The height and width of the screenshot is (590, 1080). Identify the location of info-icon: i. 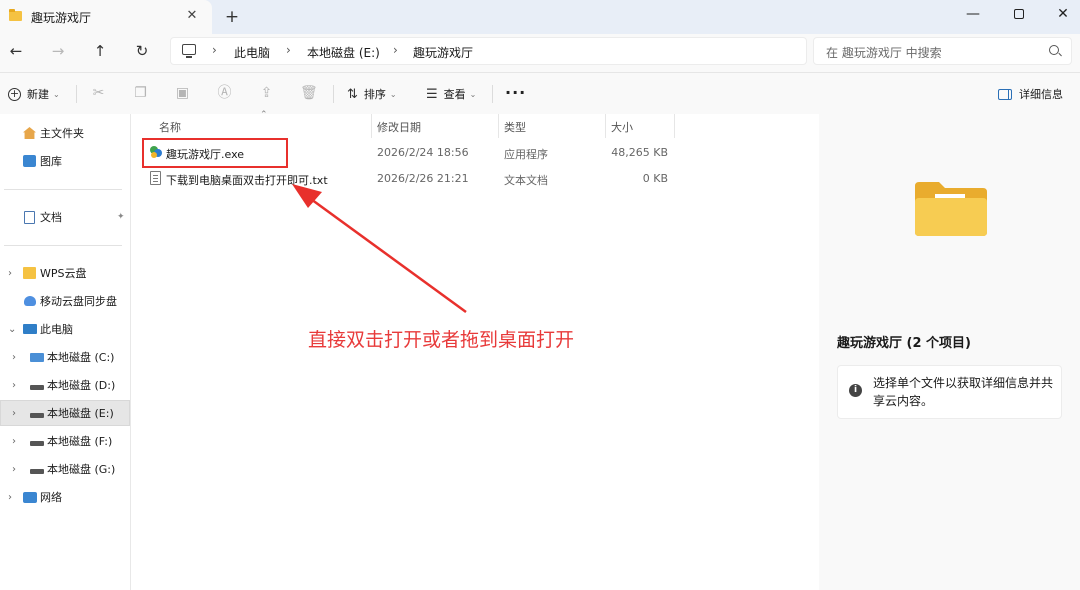
(855, 390).